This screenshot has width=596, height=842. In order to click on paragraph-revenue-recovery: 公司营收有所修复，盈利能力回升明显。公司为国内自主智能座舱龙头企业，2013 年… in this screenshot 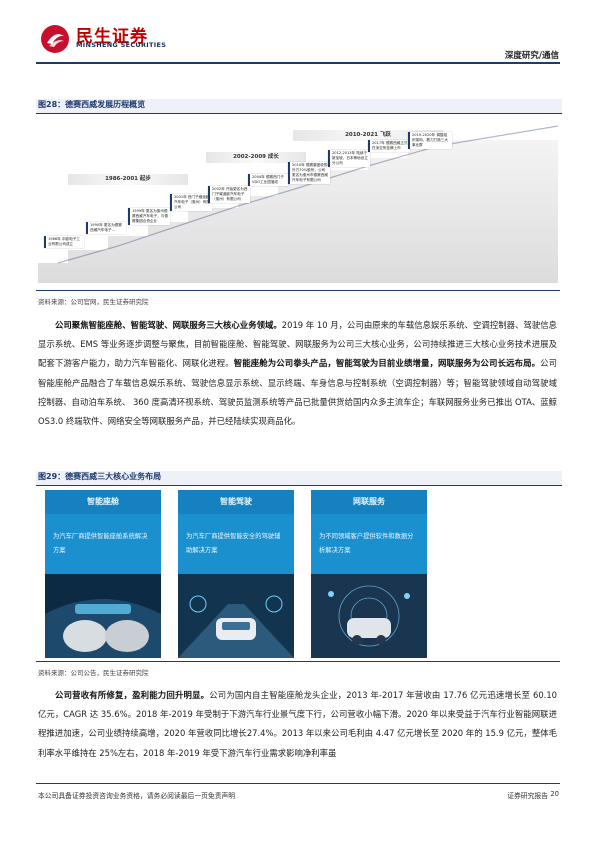, I will do `click(297, 724)`.